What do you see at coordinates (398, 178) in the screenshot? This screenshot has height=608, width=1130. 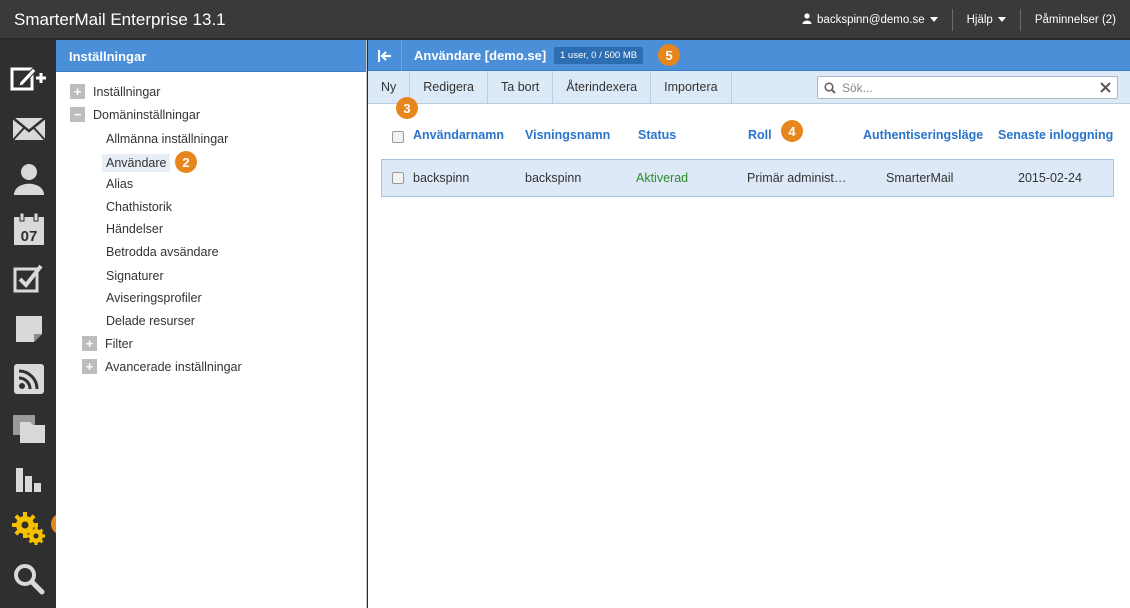 I see `row-checkbox` at bounding box center [398, 178].